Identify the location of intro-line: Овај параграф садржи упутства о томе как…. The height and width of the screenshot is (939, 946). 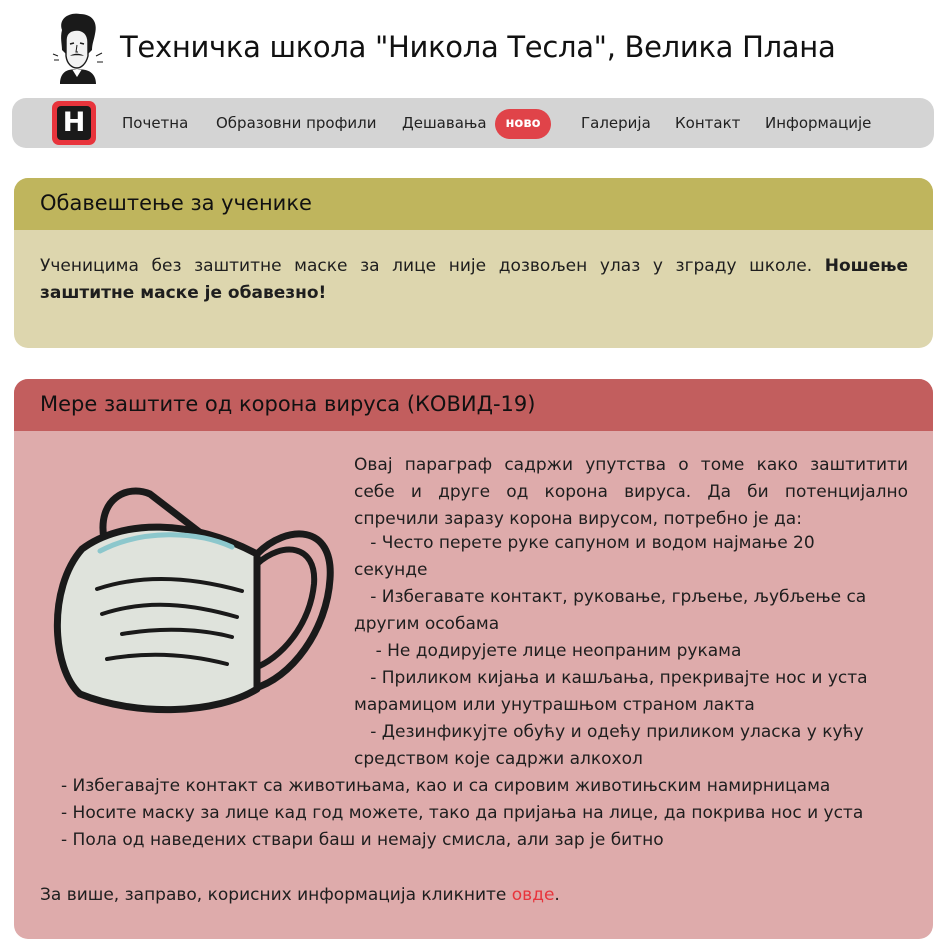
(631, 465).